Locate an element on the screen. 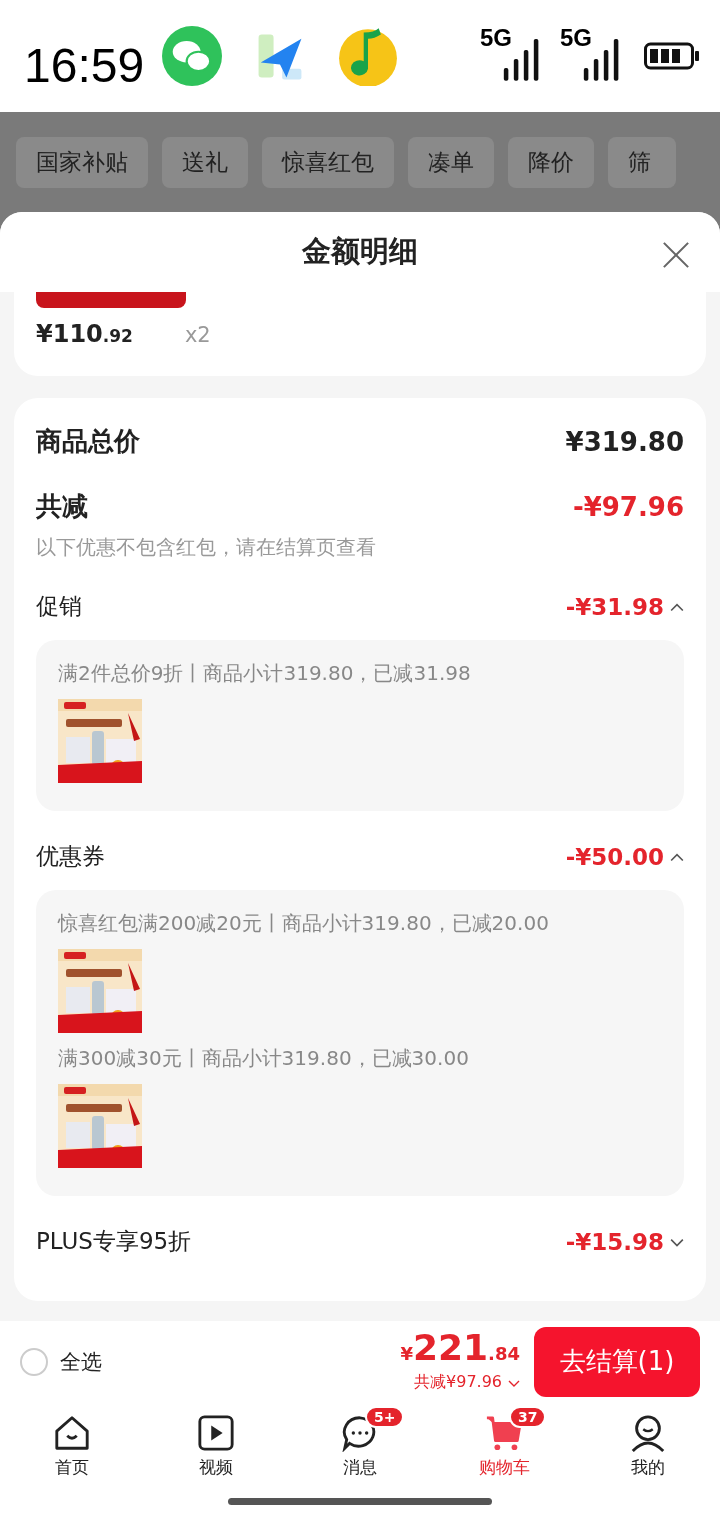 This screenshot has width=720, height=1520. filter-chip: 国家补贴 is located at coordinates (82, 162).